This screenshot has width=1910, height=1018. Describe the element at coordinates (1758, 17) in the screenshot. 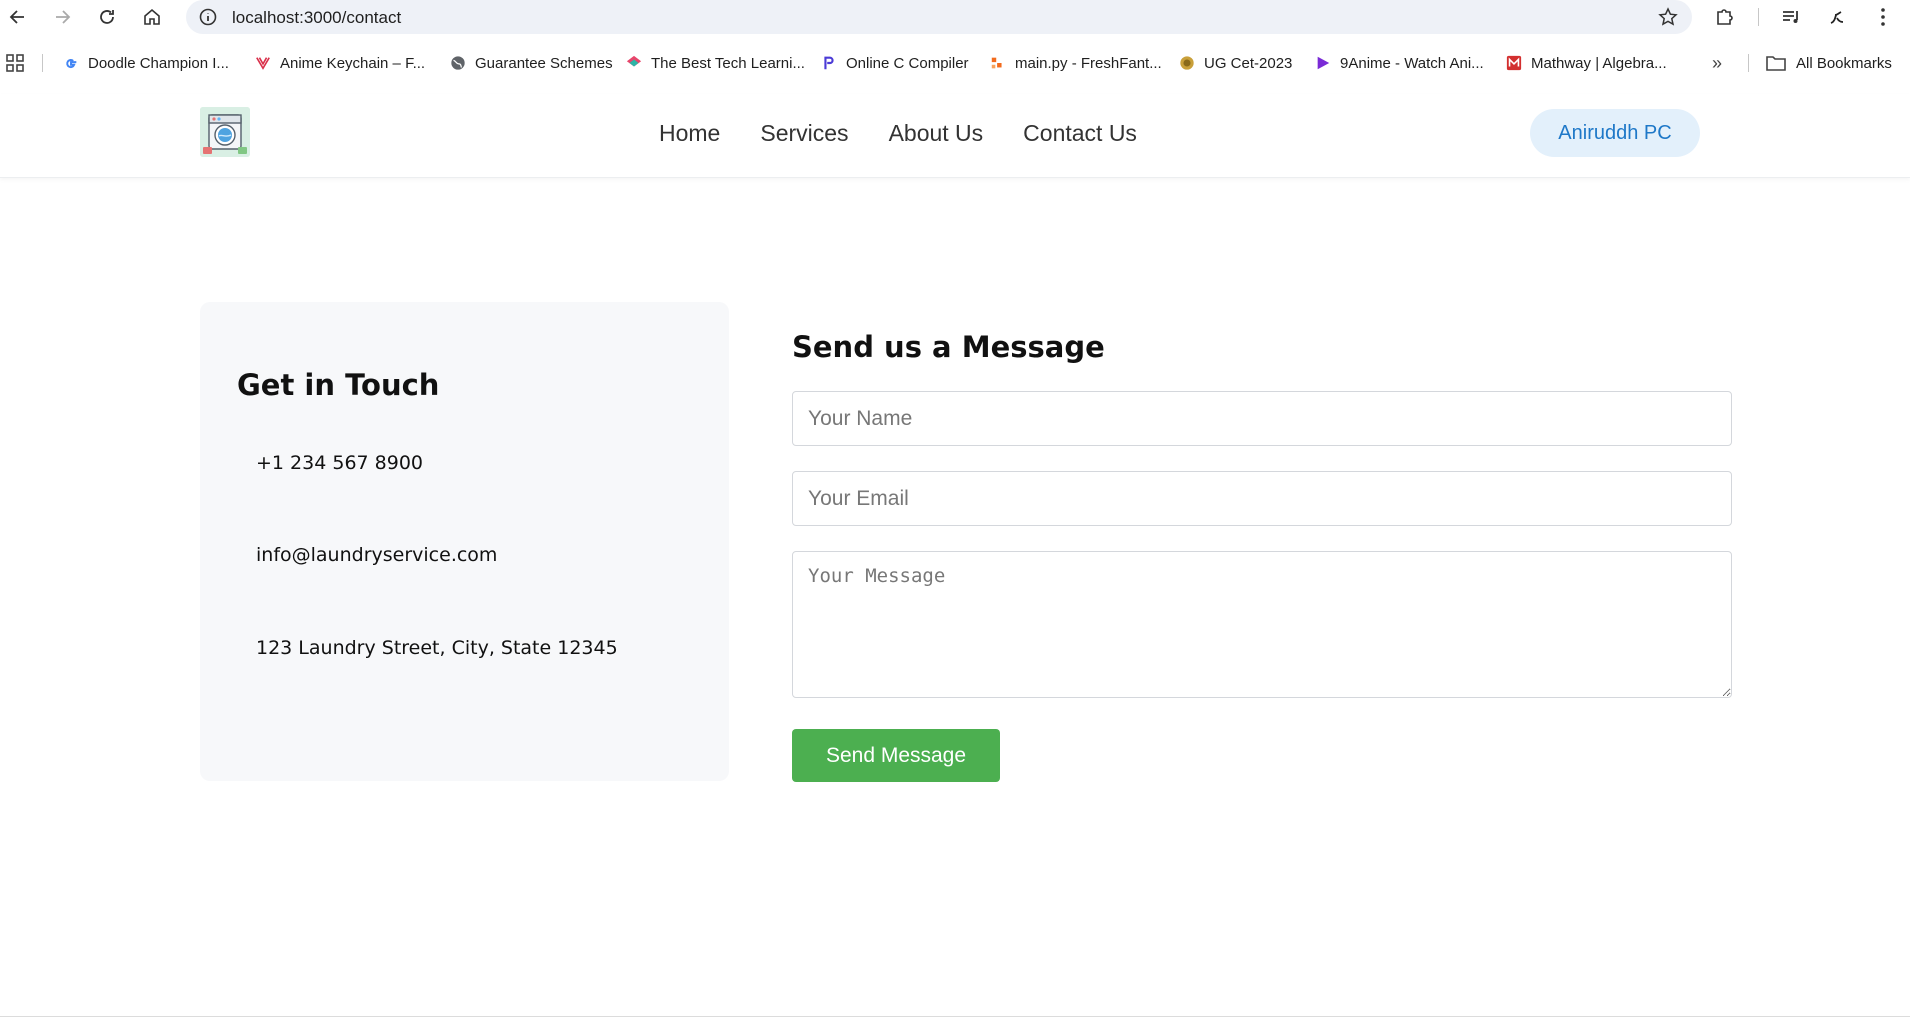

I see `toolbar-divider` at that location.